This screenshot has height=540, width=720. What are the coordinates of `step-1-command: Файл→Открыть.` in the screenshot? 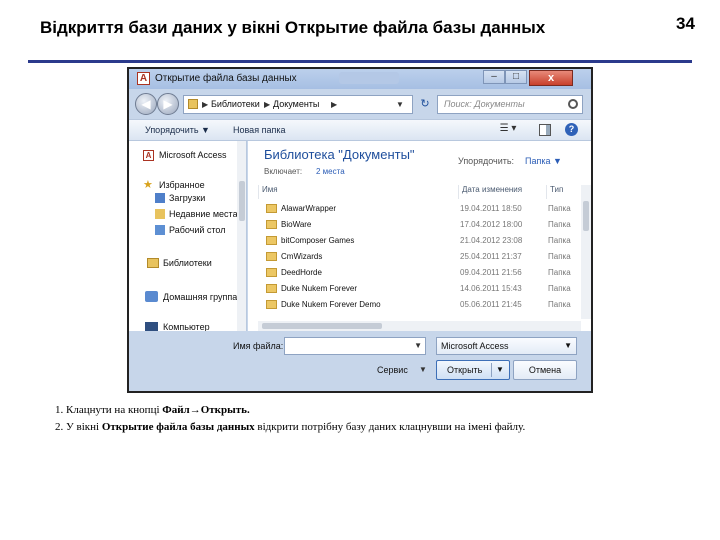 It's located at (206, 410).